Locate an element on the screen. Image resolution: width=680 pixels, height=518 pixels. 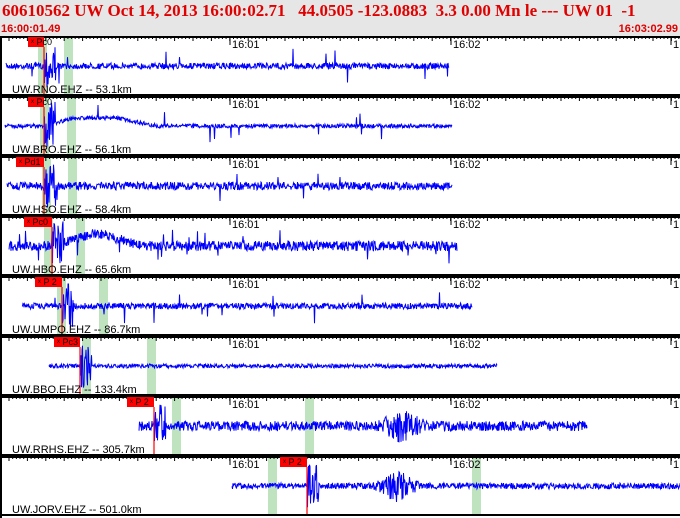
station-label: UW.HSO.EHZ -- 58.4km is located at coordinates (72, 210).